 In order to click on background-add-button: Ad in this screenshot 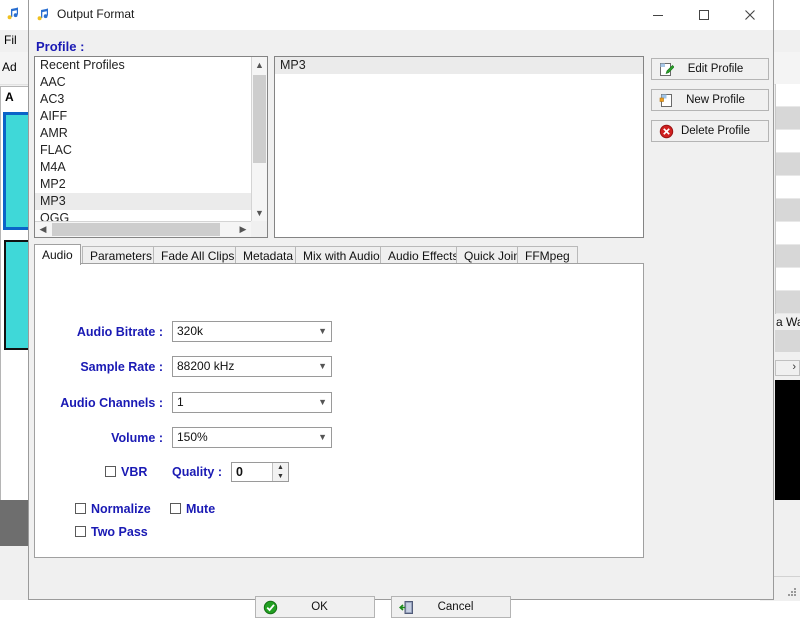, I will do `click(9, 67)`.